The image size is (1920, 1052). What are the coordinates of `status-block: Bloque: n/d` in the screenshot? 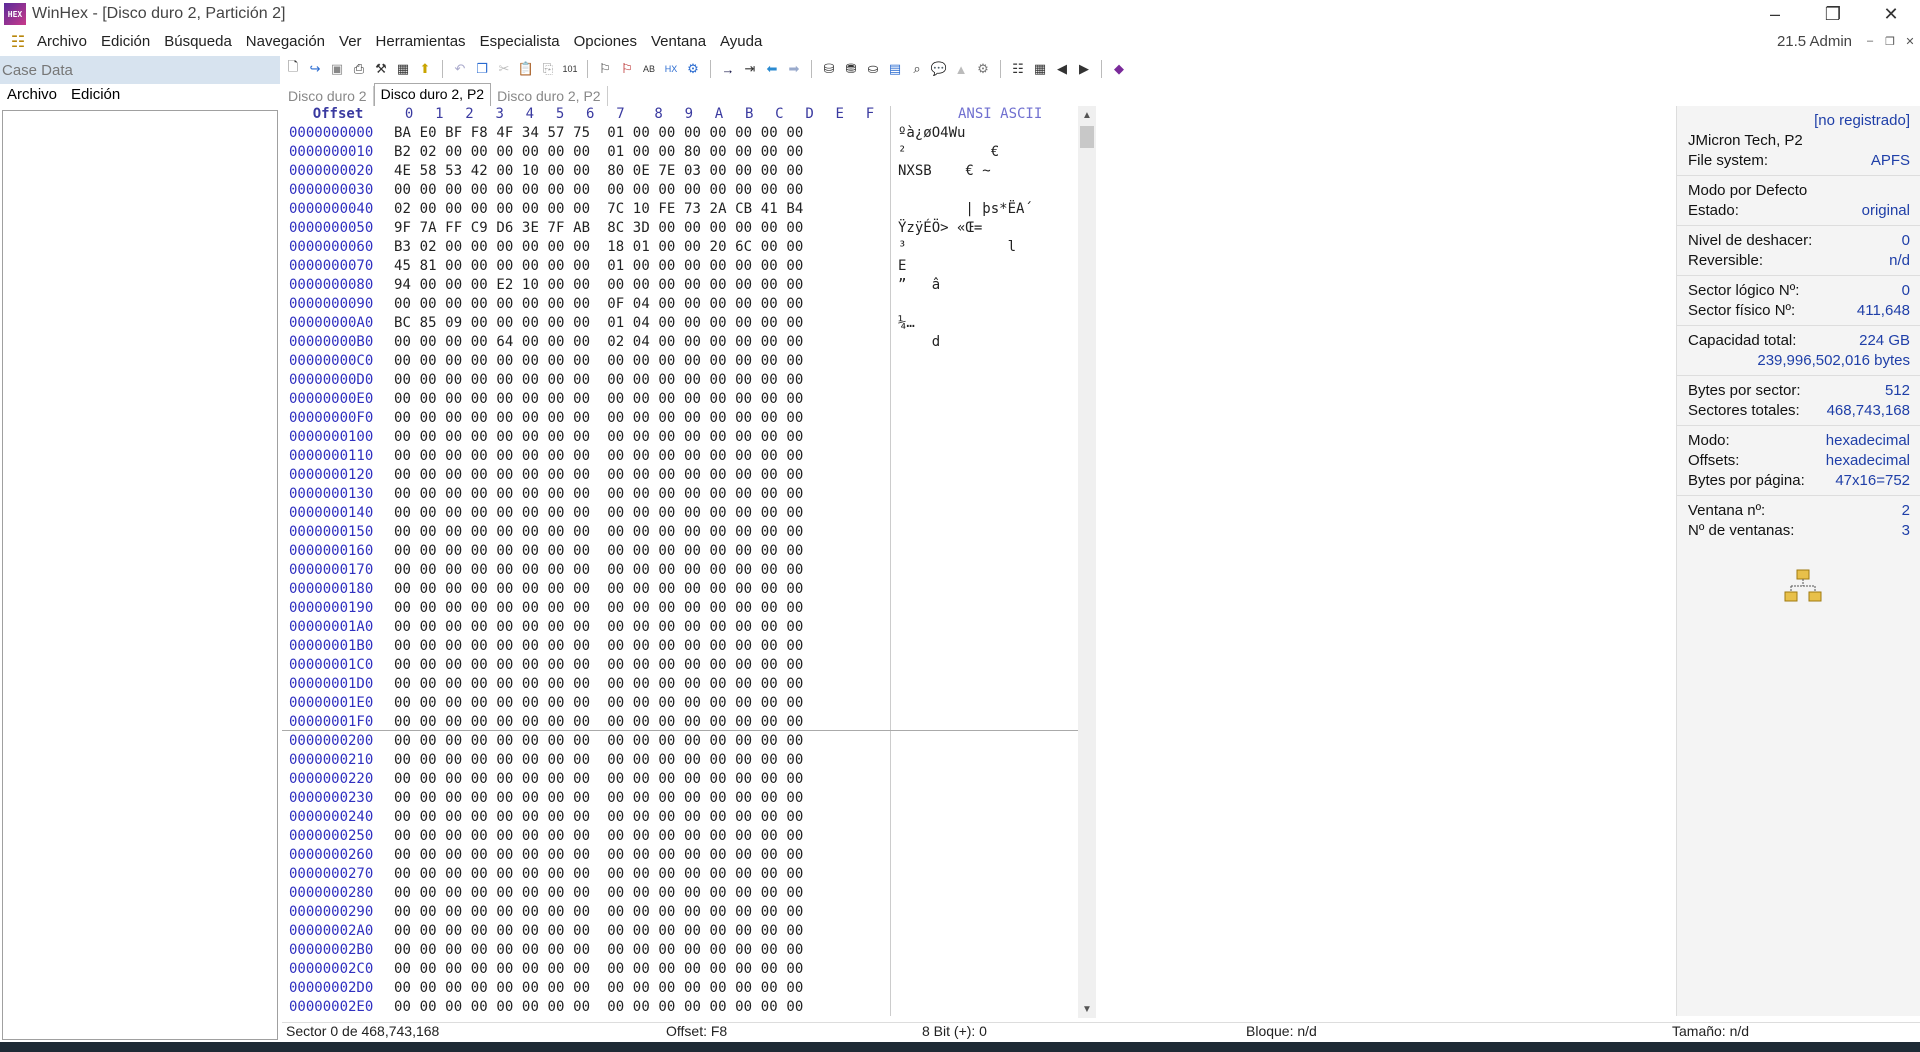 It's located at (1455, 1032).